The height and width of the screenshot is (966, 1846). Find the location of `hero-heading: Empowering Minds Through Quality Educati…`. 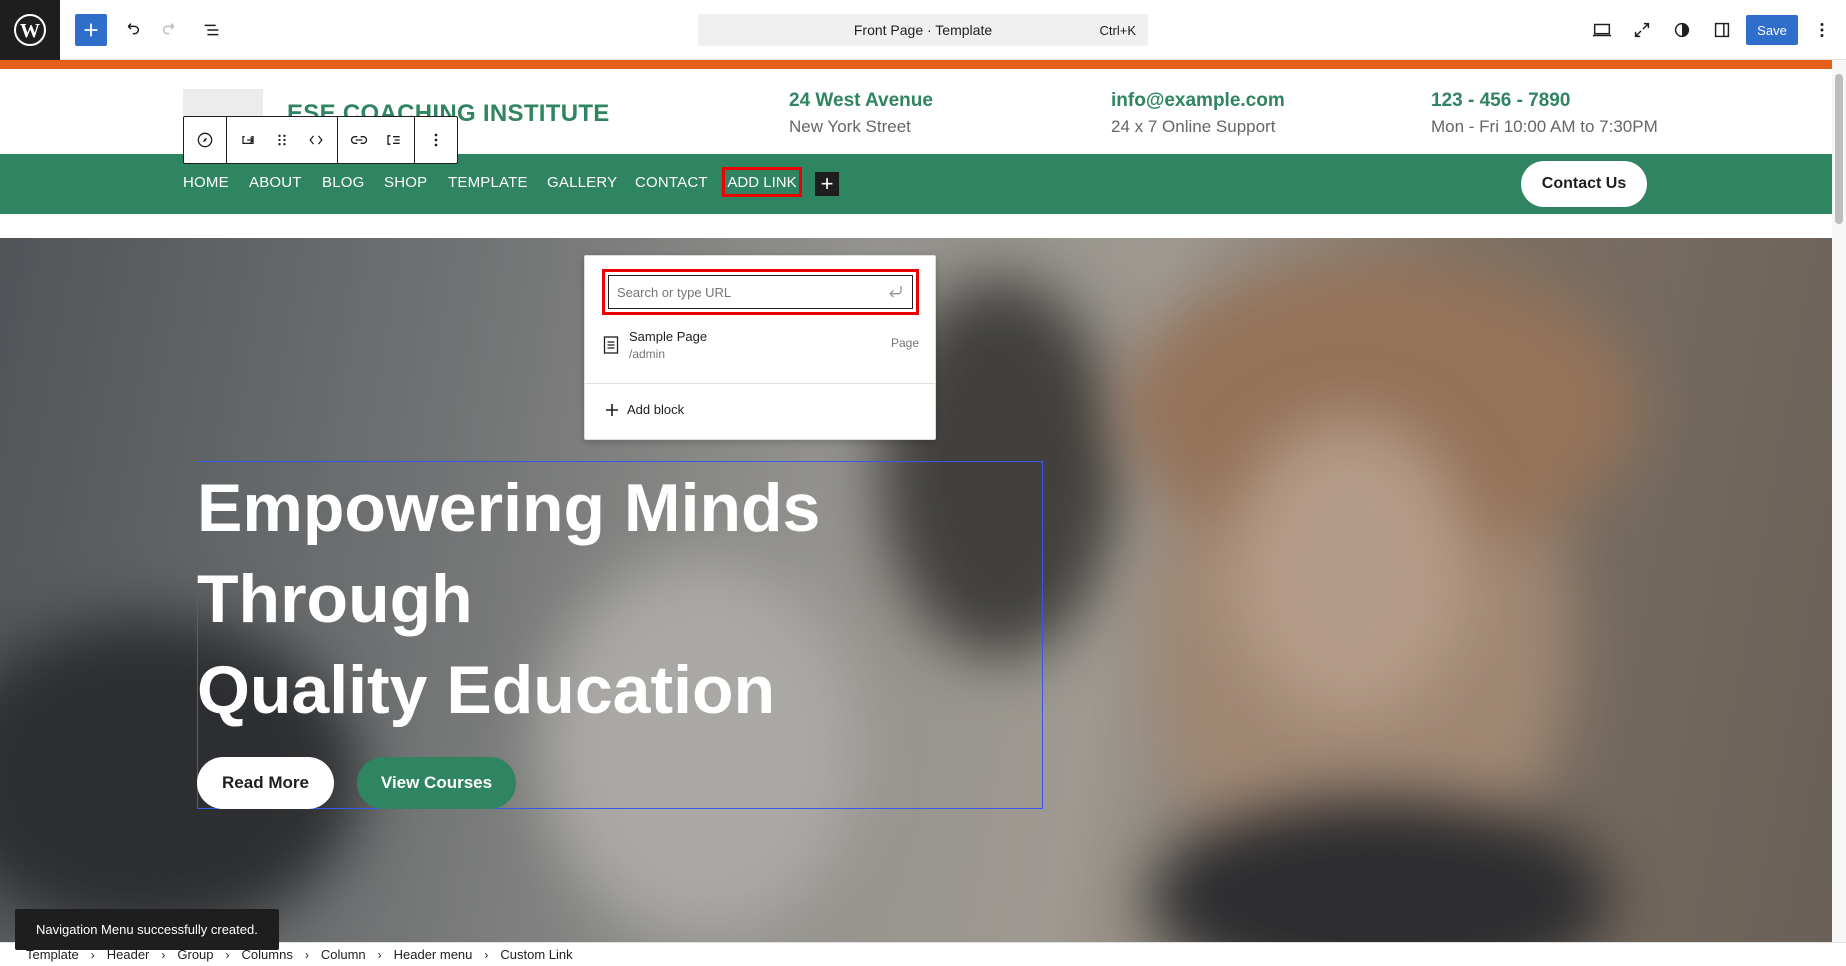

hero-heading: Empowering Minds Through Quality Educati… is located at coordinates (508, 599).